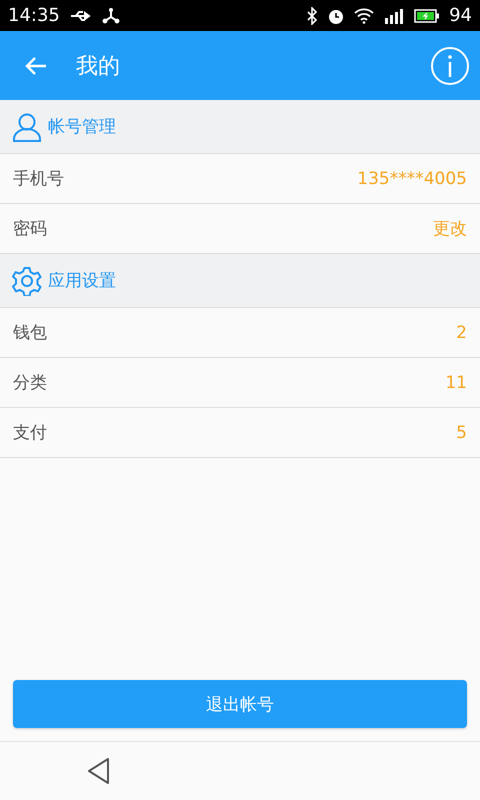 The height and width of the screenshot is (800, 480). Describe the element at coordinates (461, 432) in the screenshot. I see `row-value: 5` at that location.